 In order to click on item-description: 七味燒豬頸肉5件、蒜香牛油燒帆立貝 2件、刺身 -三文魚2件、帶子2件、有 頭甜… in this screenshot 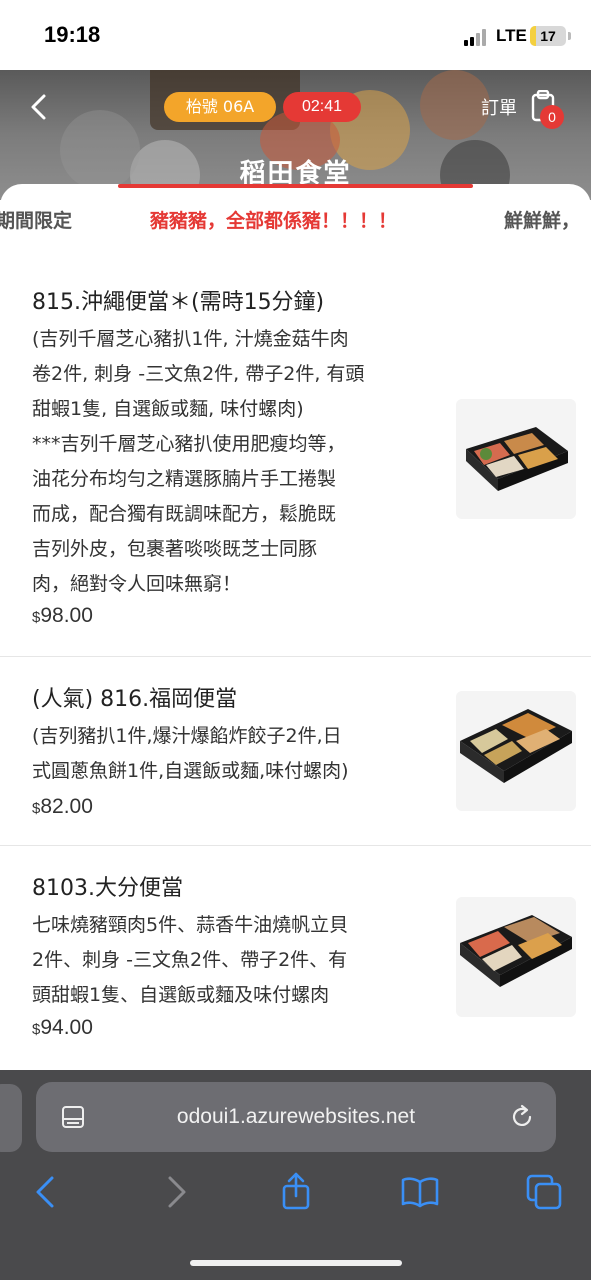, I will do `click(190, 960)`.